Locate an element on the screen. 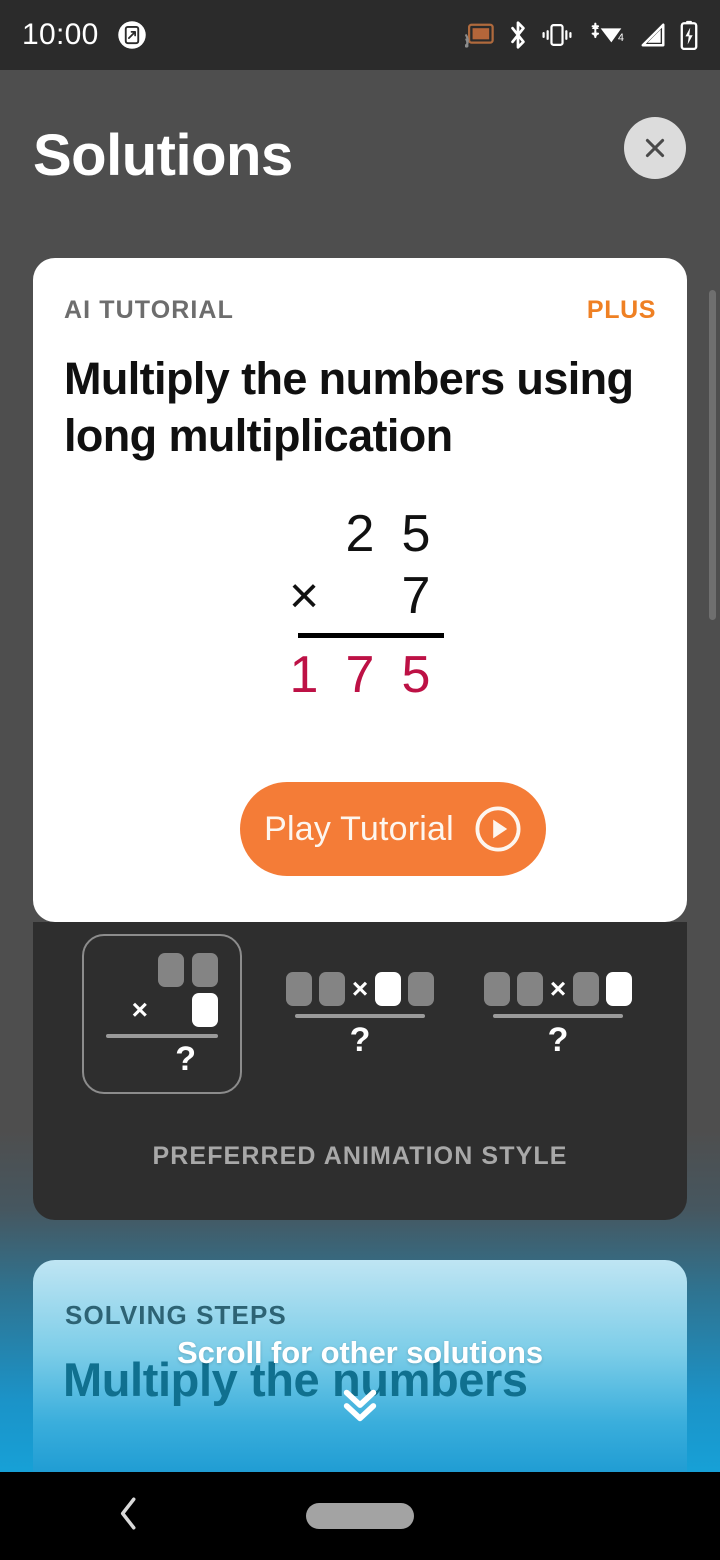 Image resolution: width=720 pixels, height=1560 pixels. animation-style-option-stacked: × ? is located at coordinates (162, 1014).